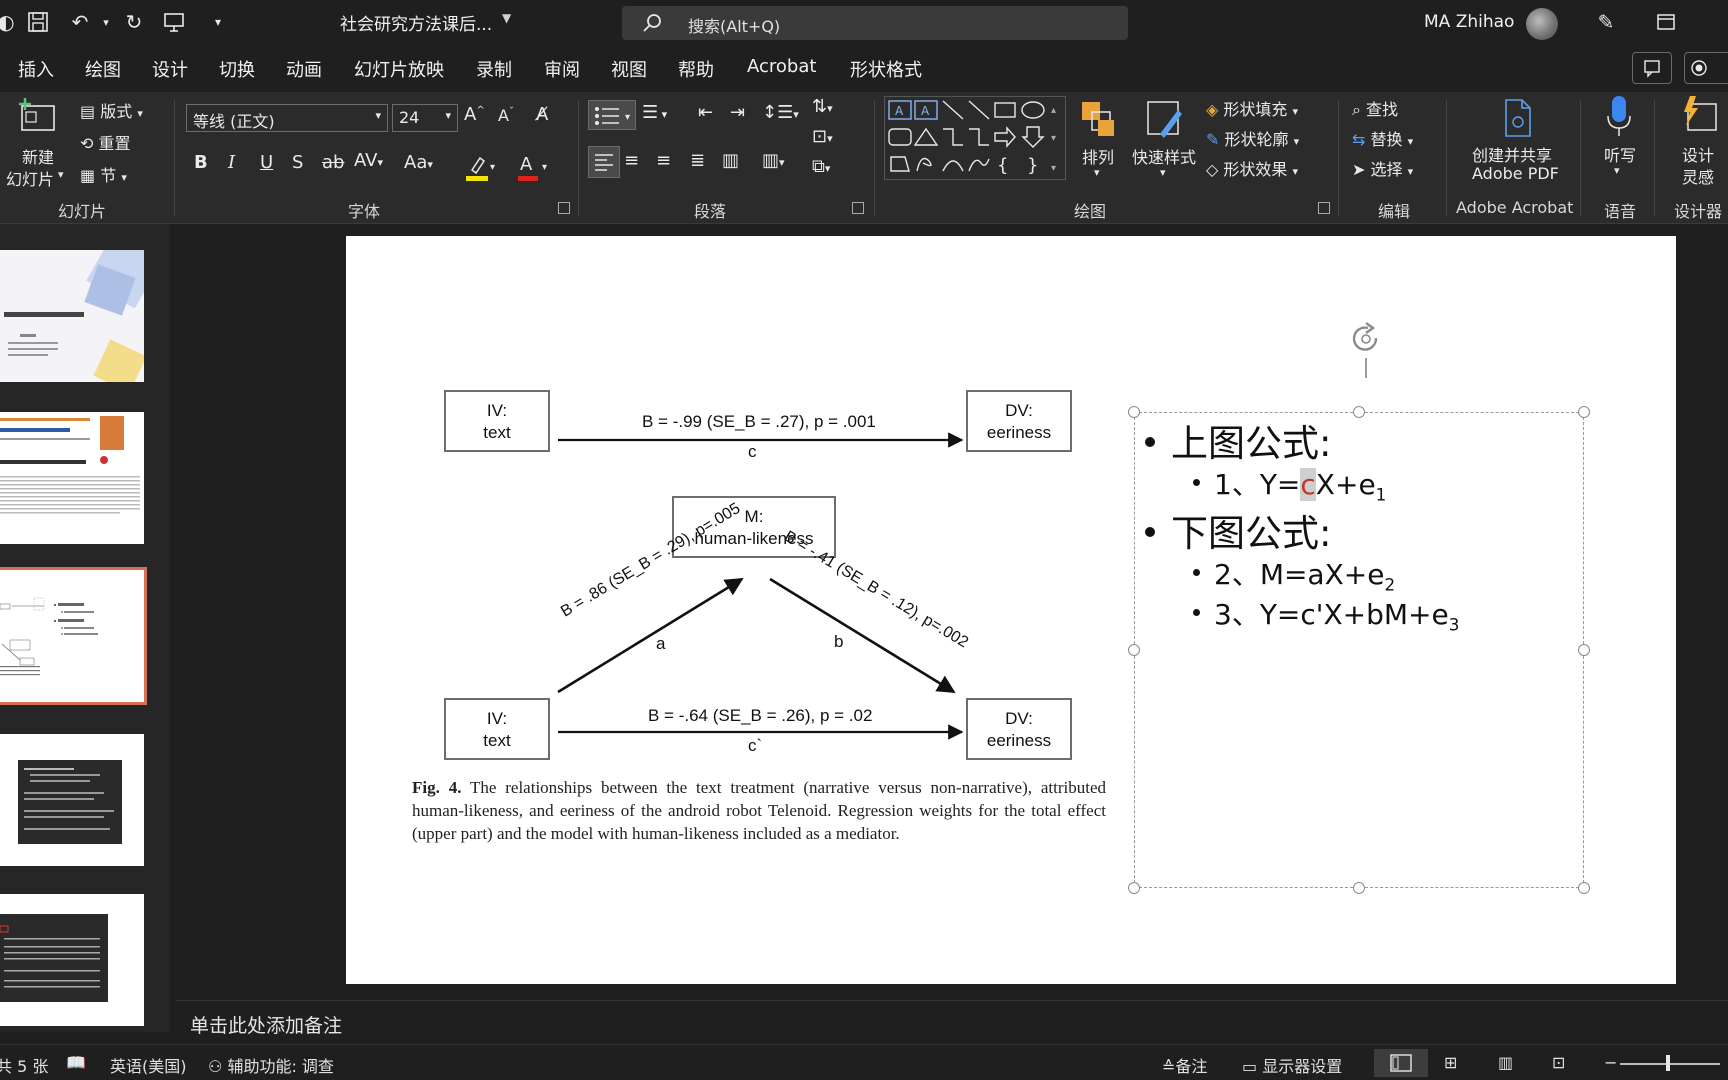  I want to click on window-mode-icon, so click(1666, 22).